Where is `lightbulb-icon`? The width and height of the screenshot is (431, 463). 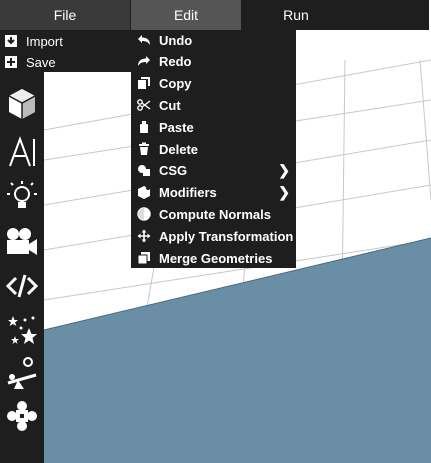
lightbulb-icon is located at coordinates (22, 194).